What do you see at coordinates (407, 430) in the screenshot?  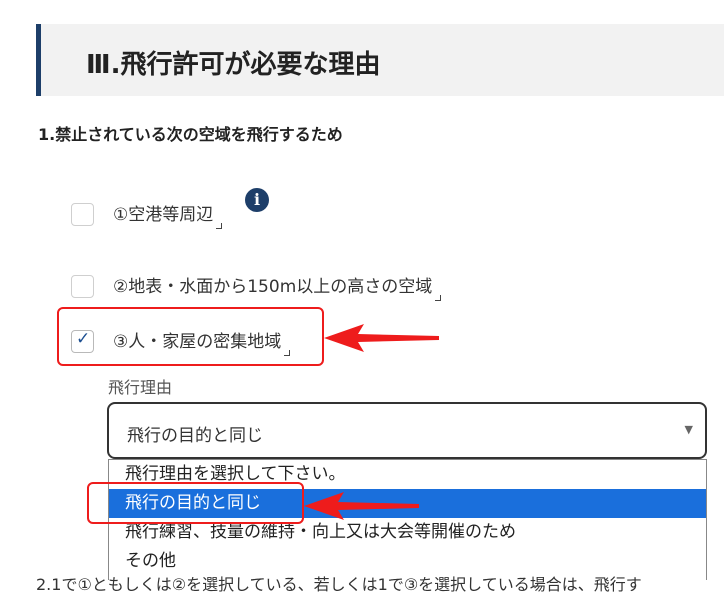 I see `reason-select: 飛行の目的と同じ ▼` at bounding box center [407, 430].